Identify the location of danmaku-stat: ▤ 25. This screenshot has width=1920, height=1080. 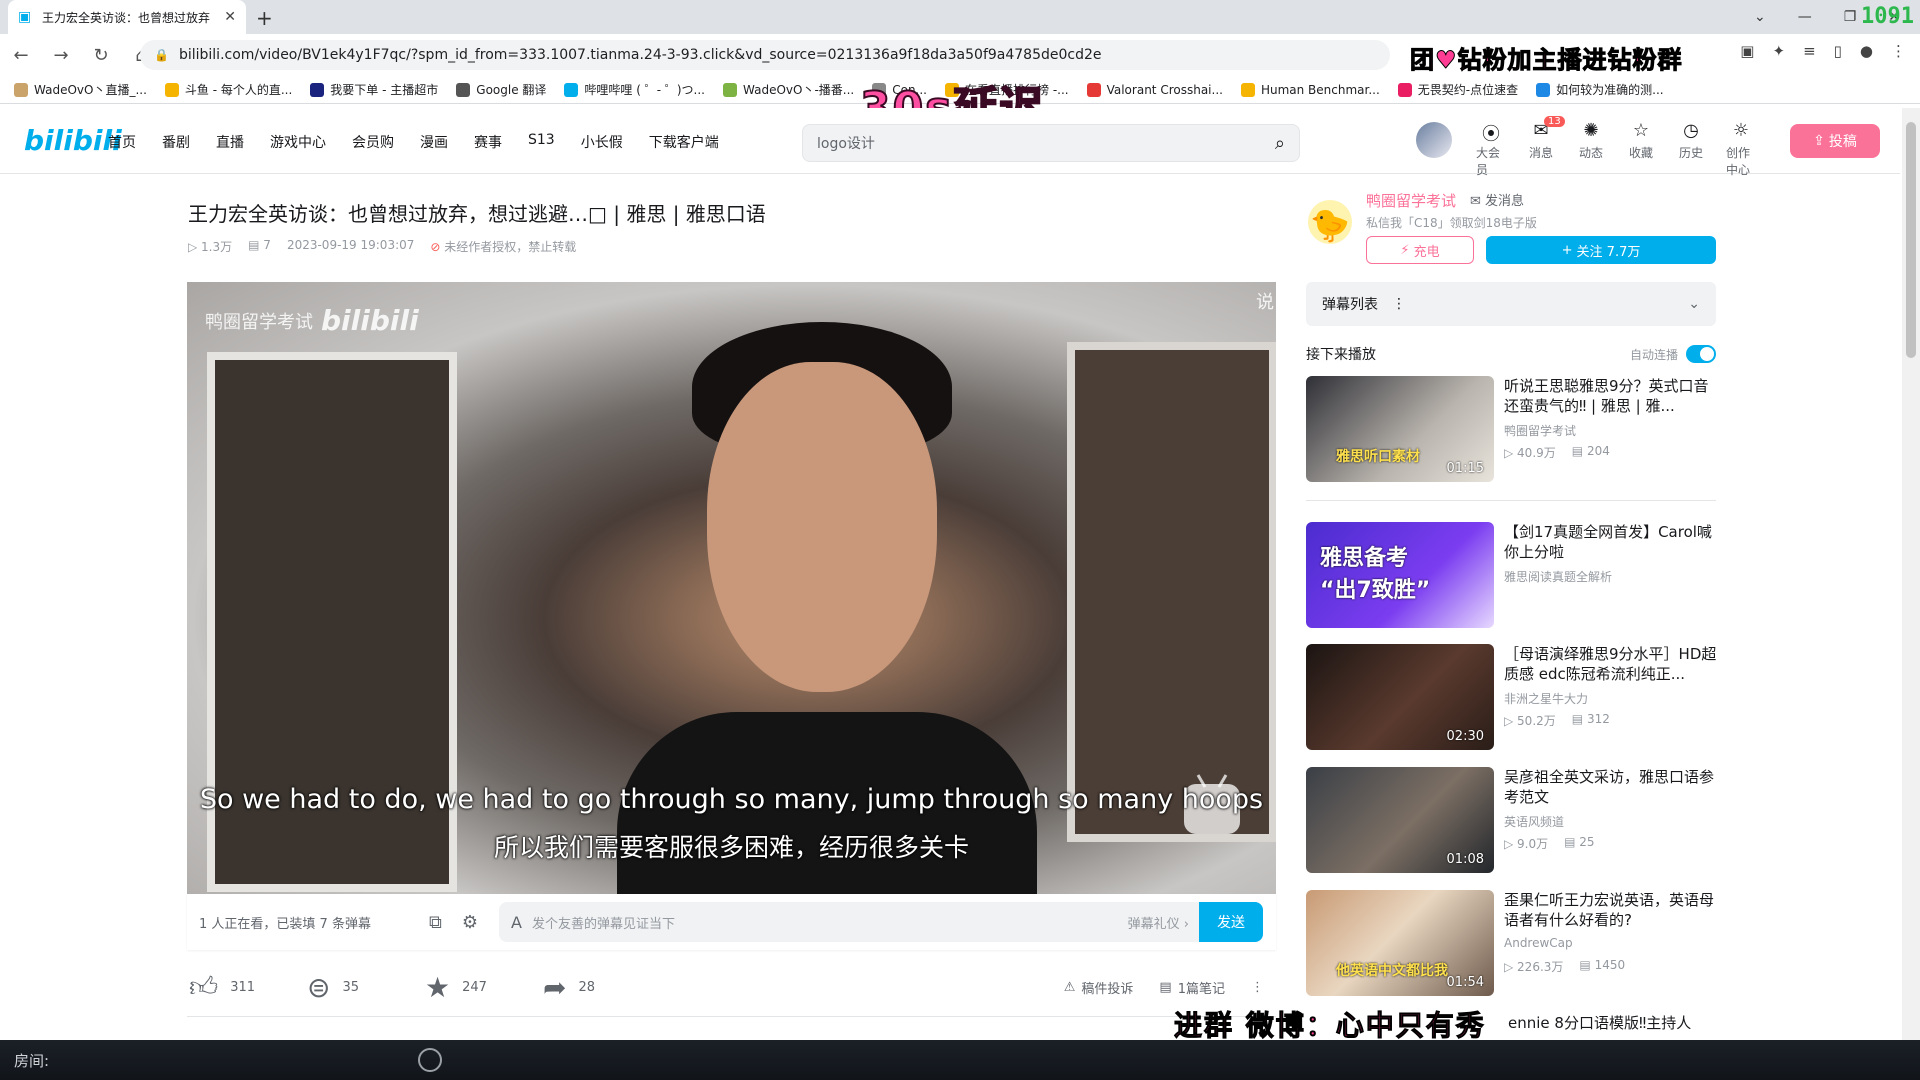
(1579, 842).